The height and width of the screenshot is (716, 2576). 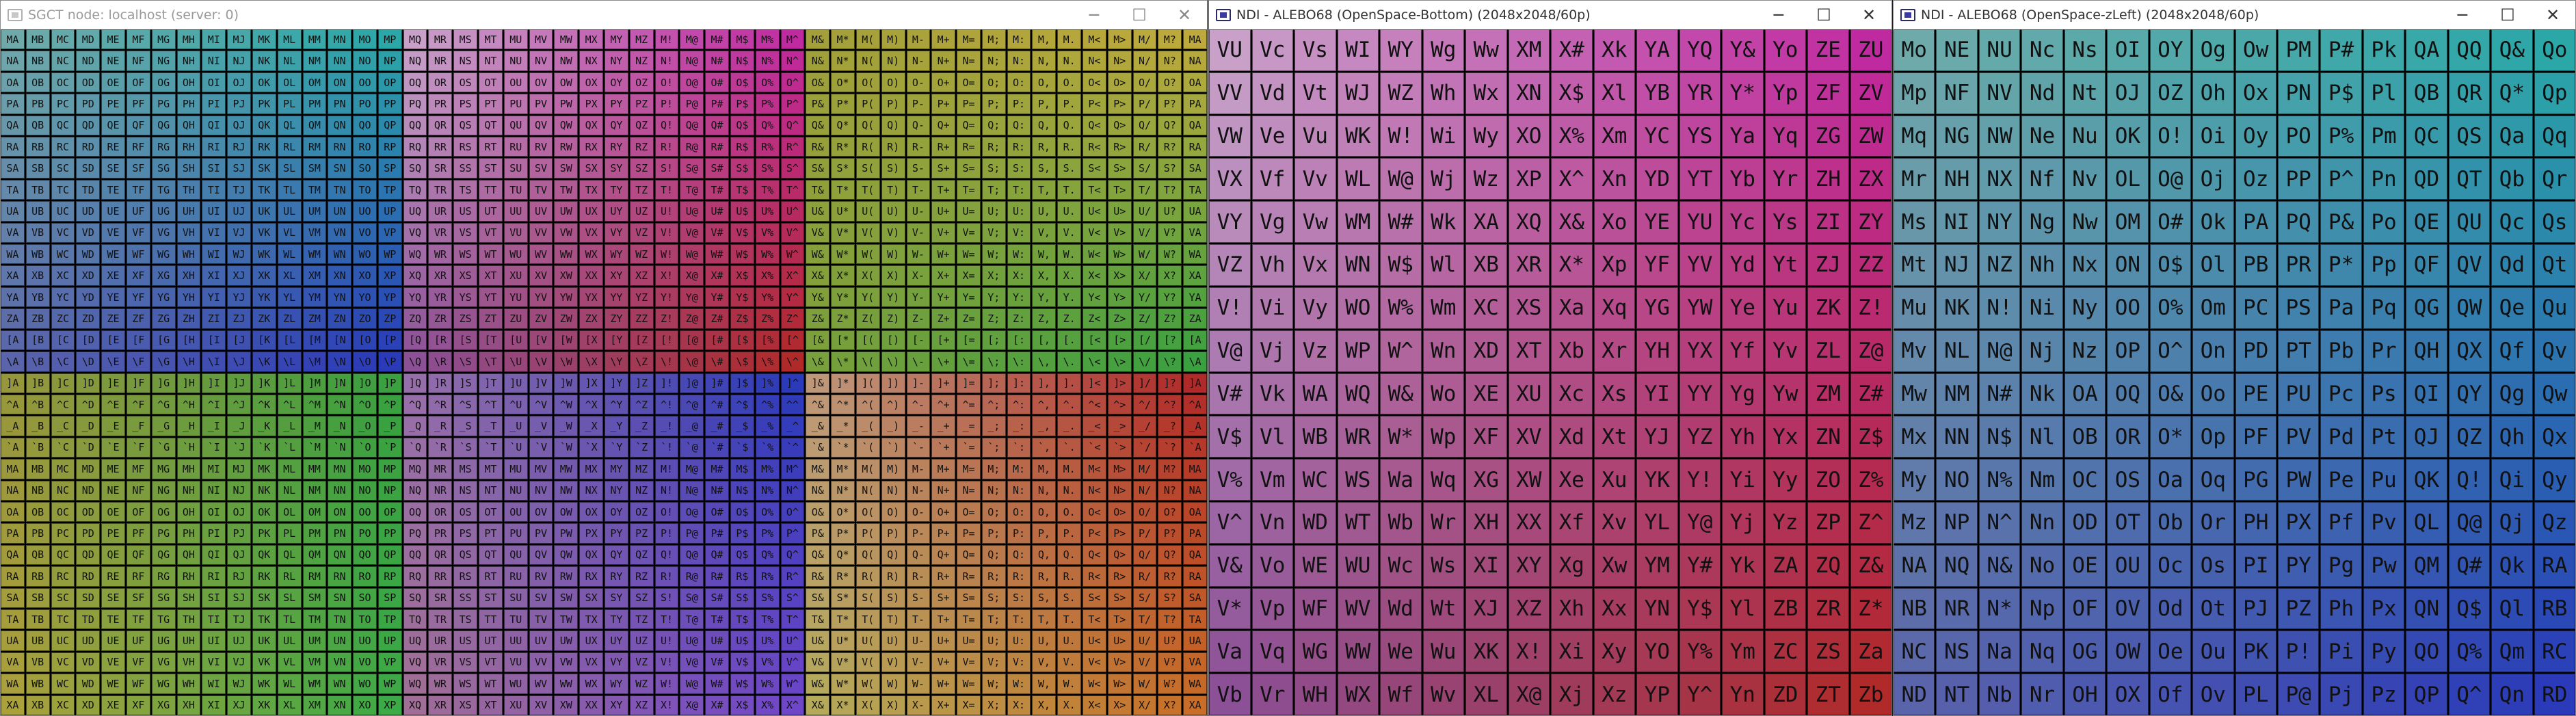 What do you see at coordinates (1119, 298) in the screenshot?
I see `sgct-grid-cell: Y>` at bounding box center [1119, 298].